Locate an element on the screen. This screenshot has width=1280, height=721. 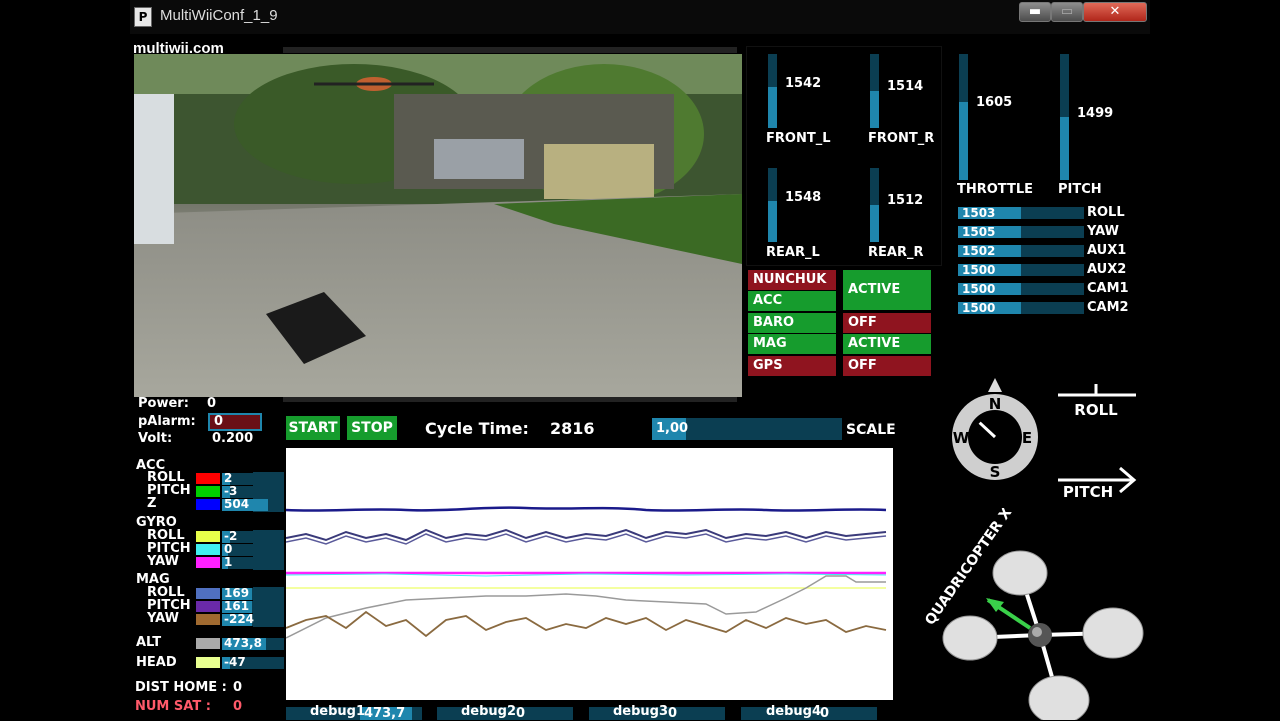
rc-bar-cam2: 1500 is located at coordinates (1021, 308).